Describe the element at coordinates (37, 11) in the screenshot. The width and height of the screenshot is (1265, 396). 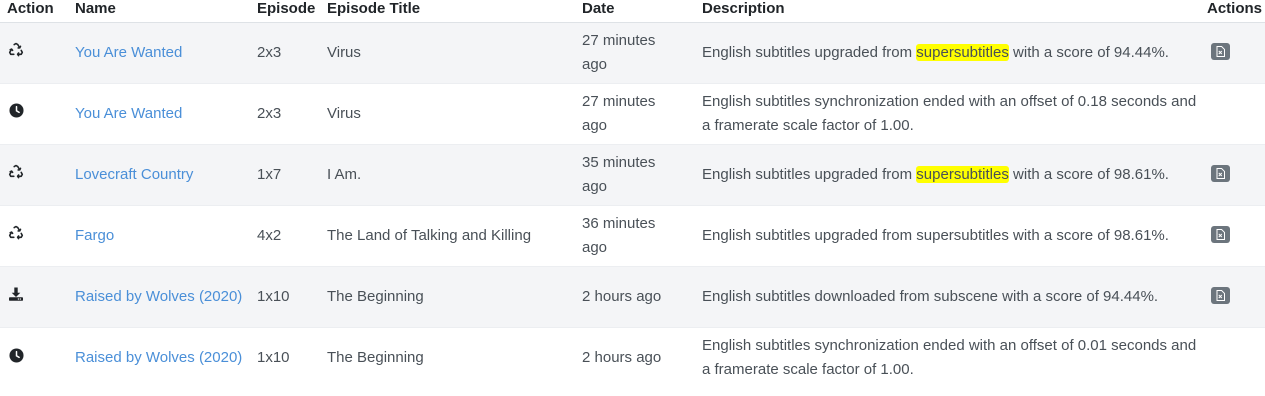
I see `header-action: Action` at that location.